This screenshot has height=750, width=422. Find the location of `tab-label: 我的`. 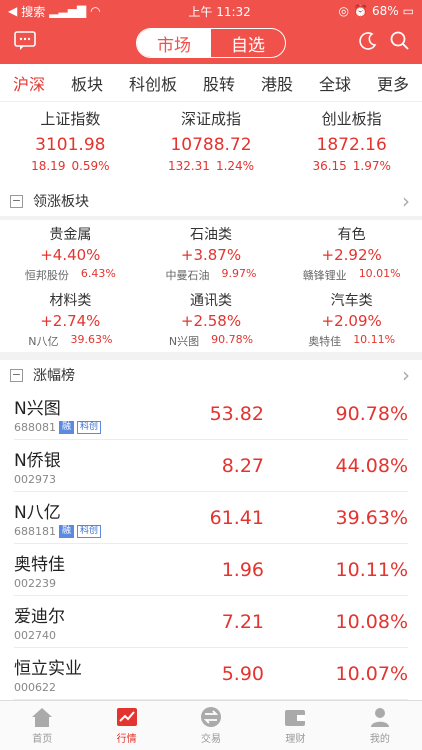

tab-label: 我的 is located at coordinates (379, 739).